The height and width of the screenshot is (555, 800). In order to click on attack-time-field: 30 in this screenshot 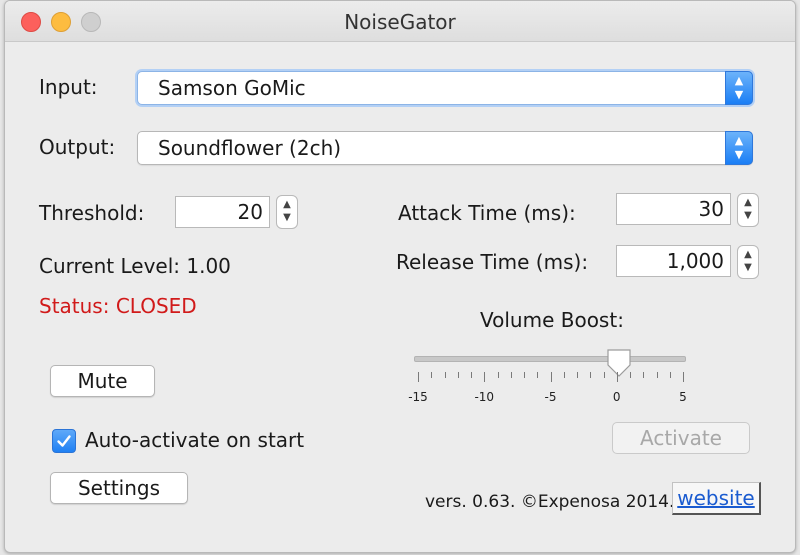, I will do `click(673, 209)`.